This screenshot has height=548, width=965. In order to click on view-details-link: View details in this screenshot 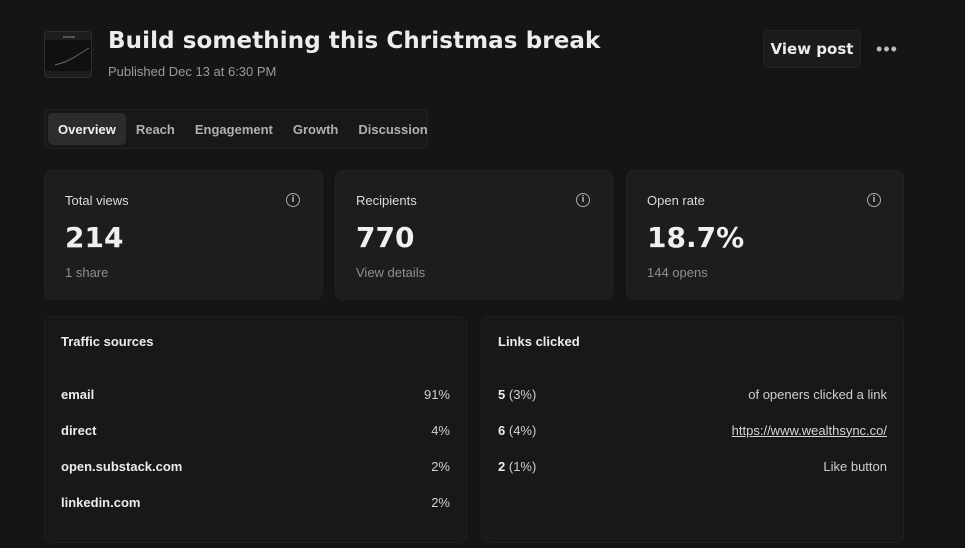, I will do `click(390, 272)`.